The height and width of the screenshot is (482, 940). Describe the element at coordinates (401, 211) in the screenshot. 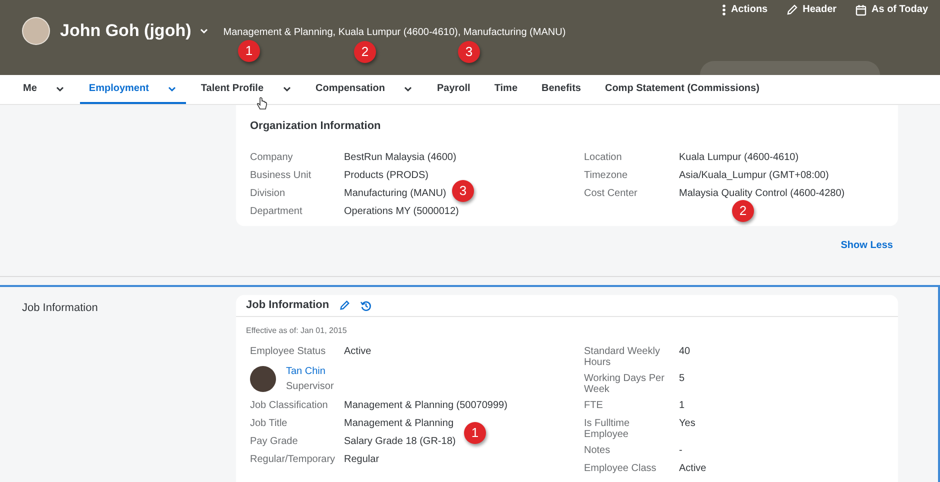

I see `field-value: Operations MY (5000012)` at that location.